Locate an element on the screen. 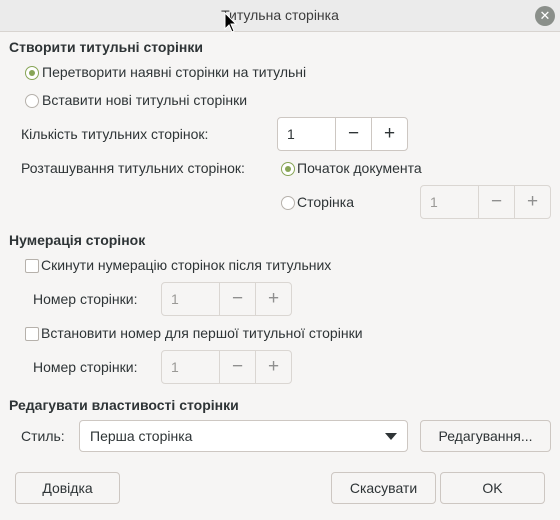  count-label: Кількість титульних сторінок: is located at coordinates (115, 134).